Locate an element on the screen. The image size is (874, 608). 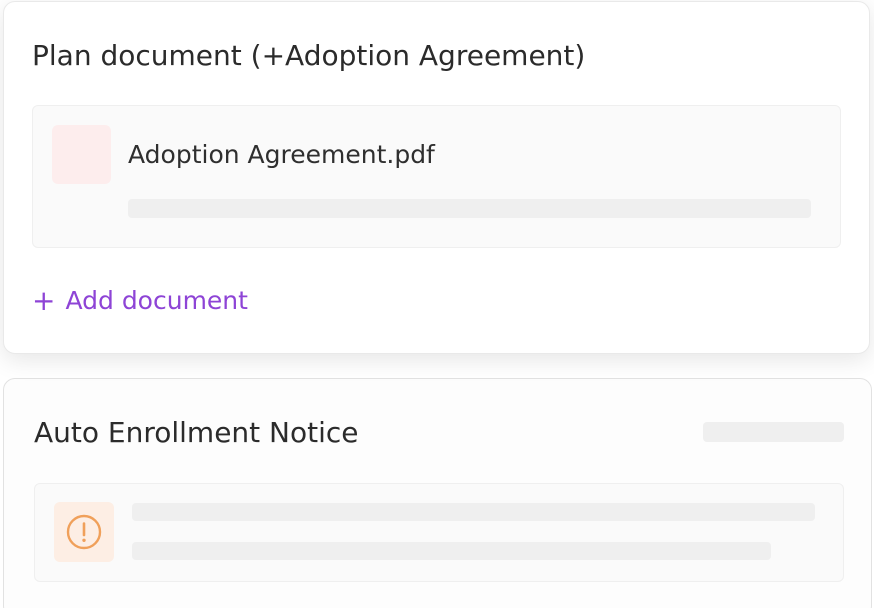
auto-enrollment-title: Auto Enrollment Notice is located at coordinates (196, 432).